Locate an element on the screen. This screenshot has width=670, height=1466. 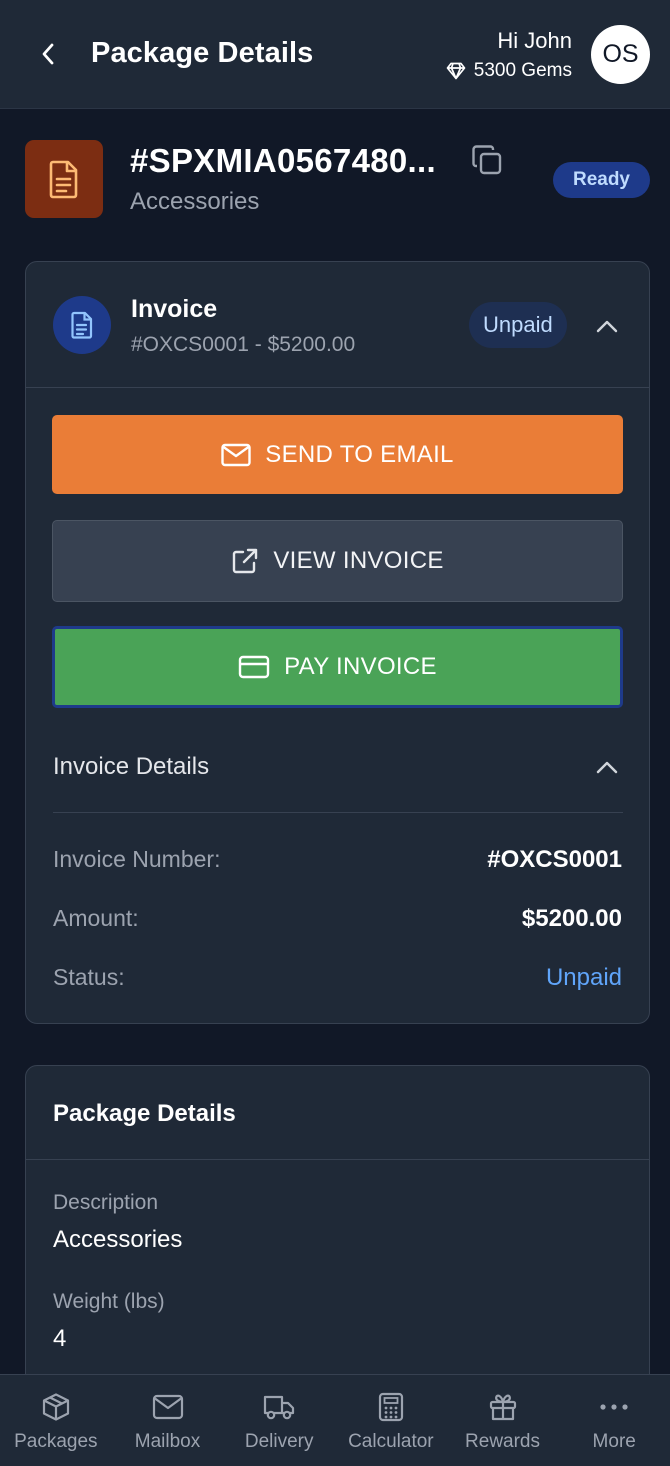
more-icon is located at coordinates (614, 1407).